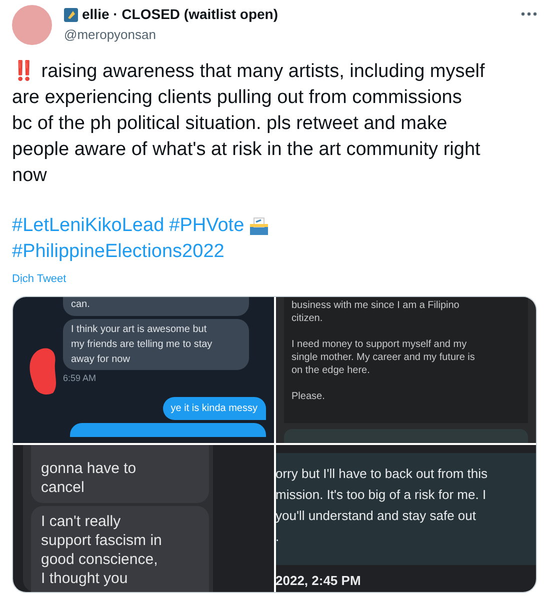  What do you see at coordinates (120, 474) in the screenshot?
I see `message-bubble: gonna have to cancel` at bounding box center [120, 474].